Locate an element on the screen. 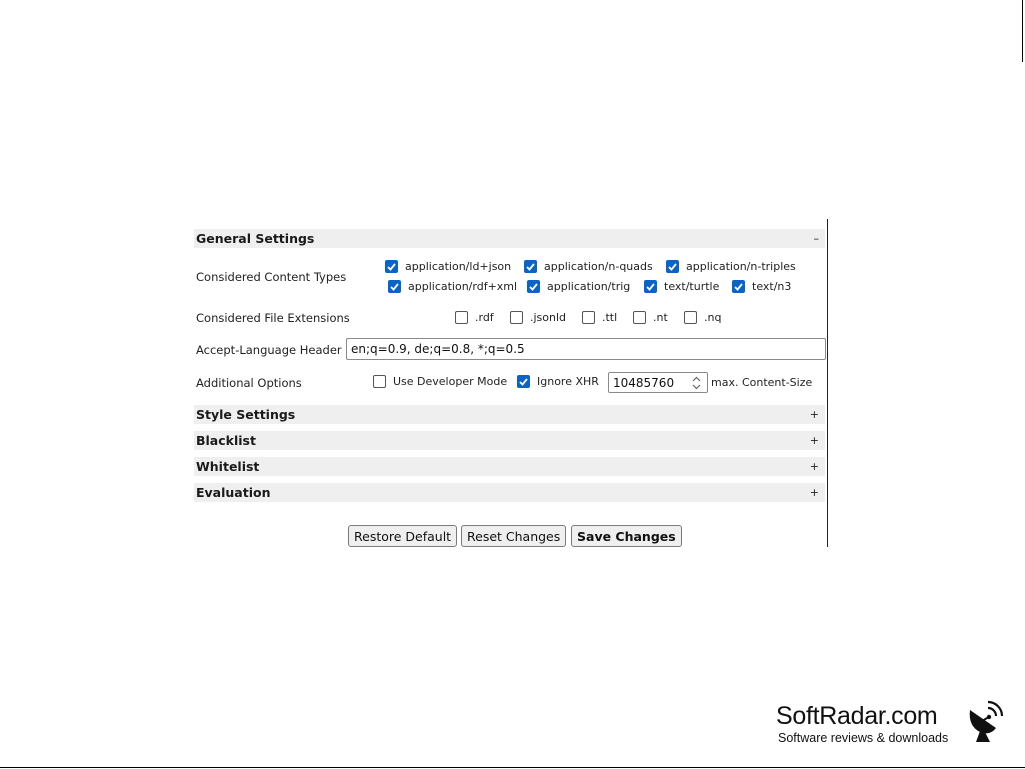 Image resolution: width=1025 pixels, height=769 pixels. additional-options-label: Additional Options is located at coordinates (249, 383).